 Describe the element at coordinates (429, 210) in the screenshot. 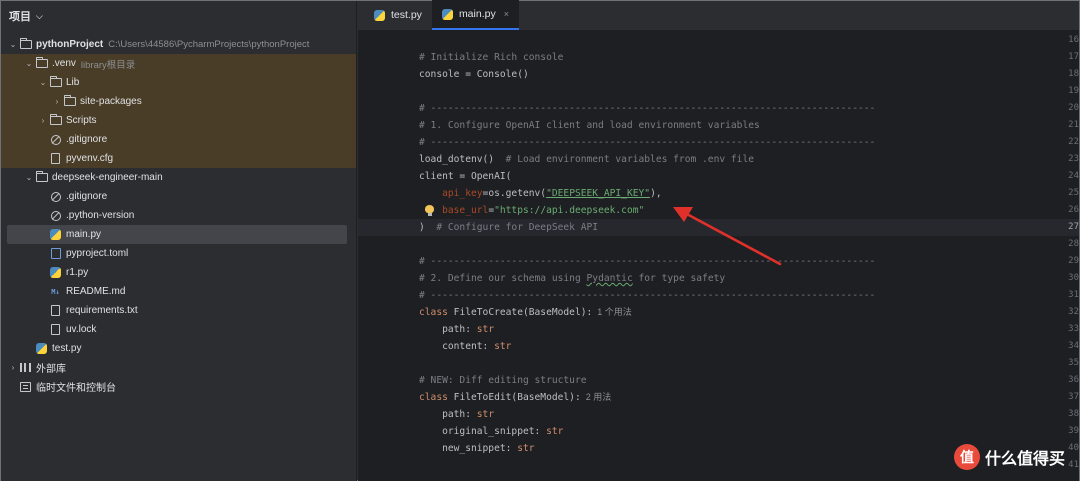

I see `lightbulb-icon` at that location.